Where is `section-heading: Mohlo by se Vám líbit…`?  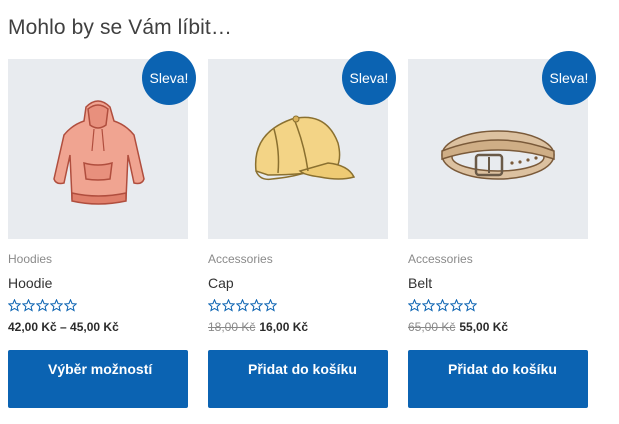 section-heading: Mohlo by se Vám líbit… is located at coordinates (120, 27).